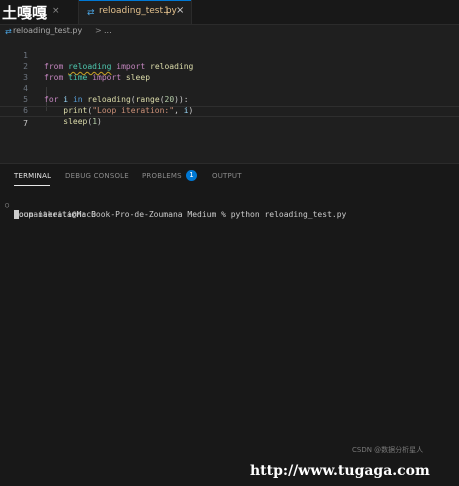  What do you see at coordinates (229, 209) in the screenshot?
I see `terminal-line: Loop iteration: 0` at bounding box center [229, 209].